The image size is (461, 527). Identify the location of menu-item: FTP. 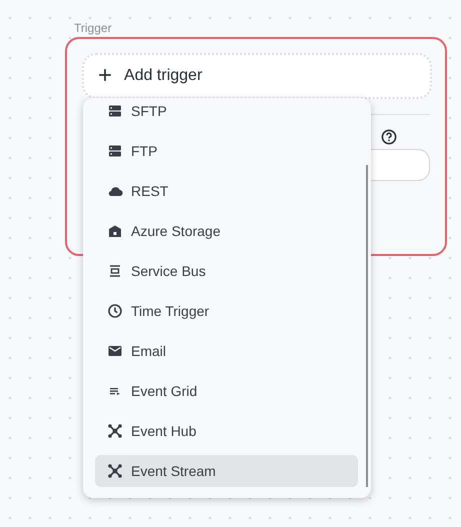
(226, 151).